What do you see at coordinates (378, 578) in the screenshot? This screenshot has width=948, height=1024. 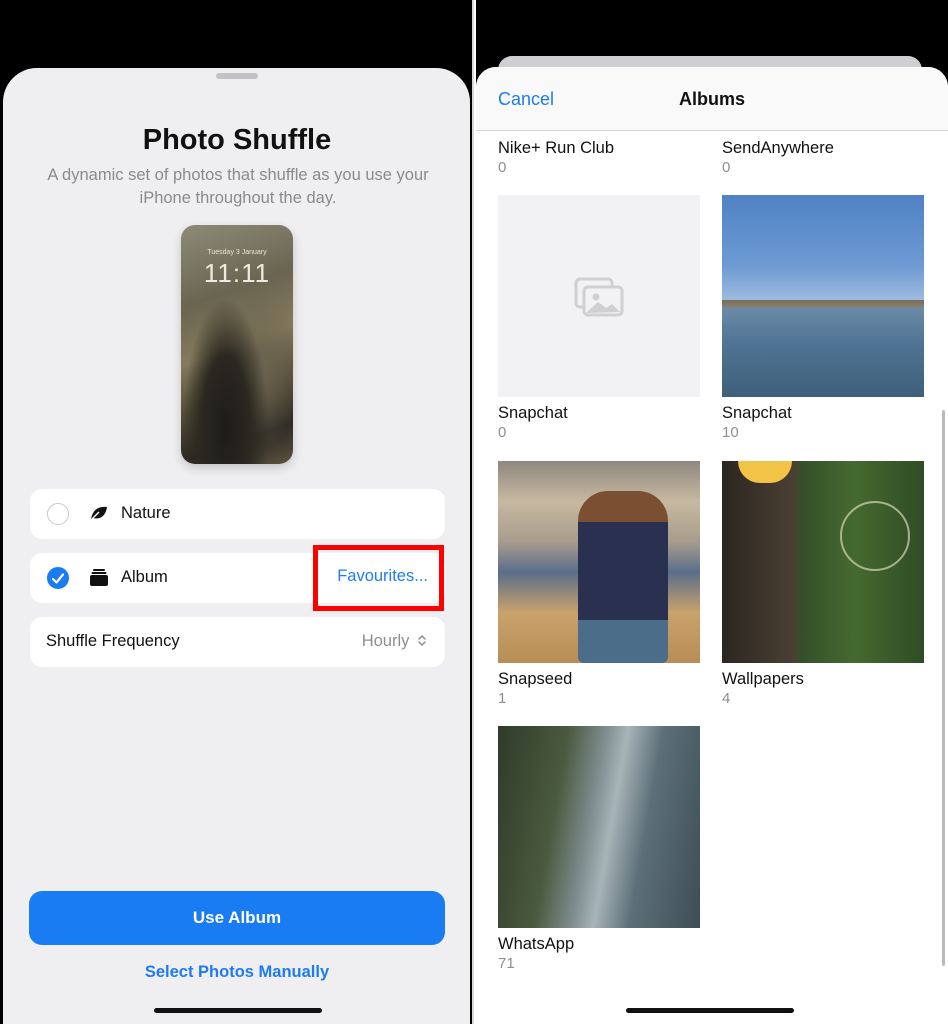 I see `highlight-box` at bounding box center [378, 578].